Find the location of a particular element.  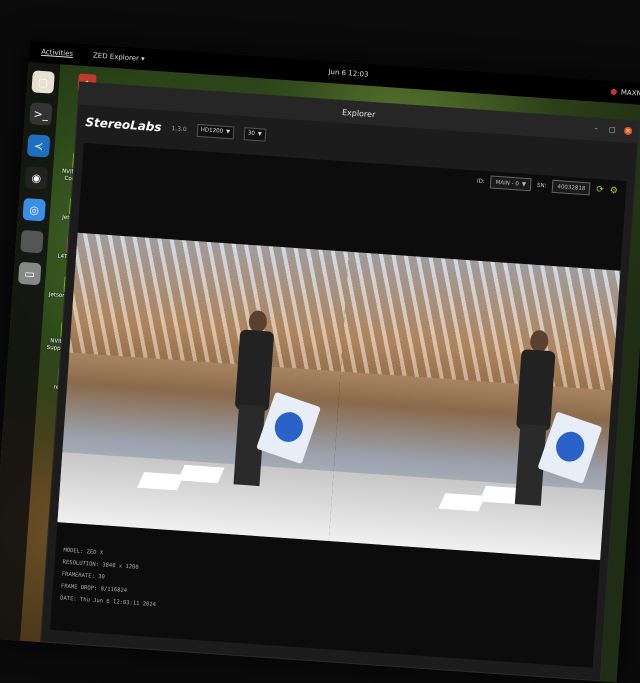

window-title: Explorer is located at coordinates (358, 113).